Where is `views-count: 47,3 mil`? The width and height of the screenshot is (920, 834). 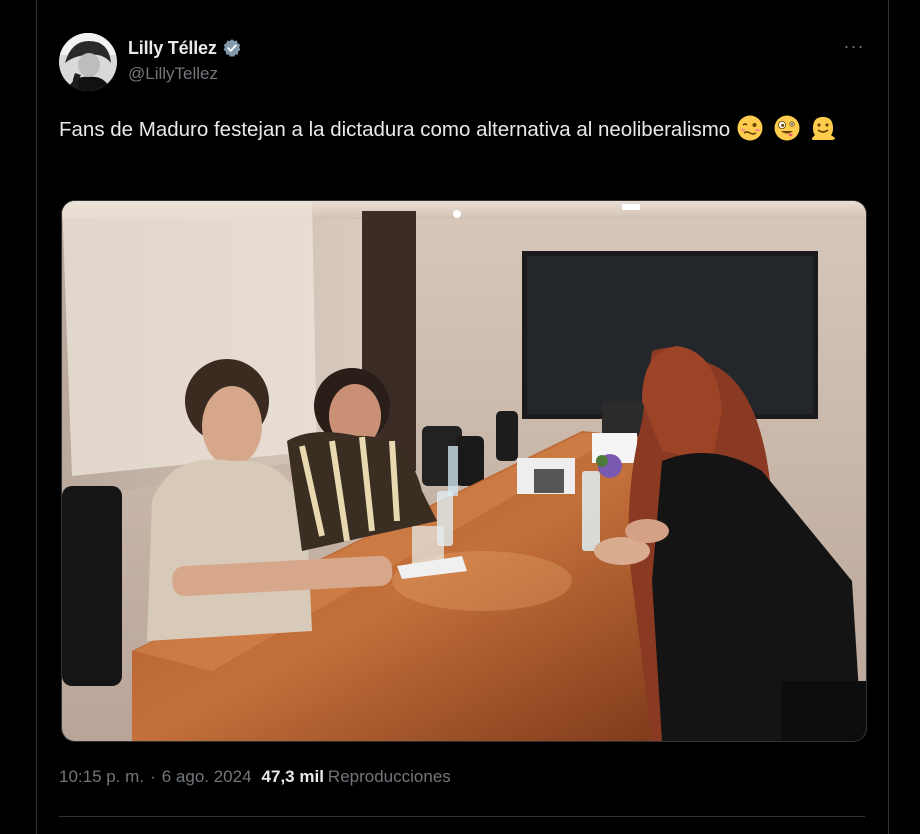 views-count: 47,3 mil is located at coordinates (293, 777).